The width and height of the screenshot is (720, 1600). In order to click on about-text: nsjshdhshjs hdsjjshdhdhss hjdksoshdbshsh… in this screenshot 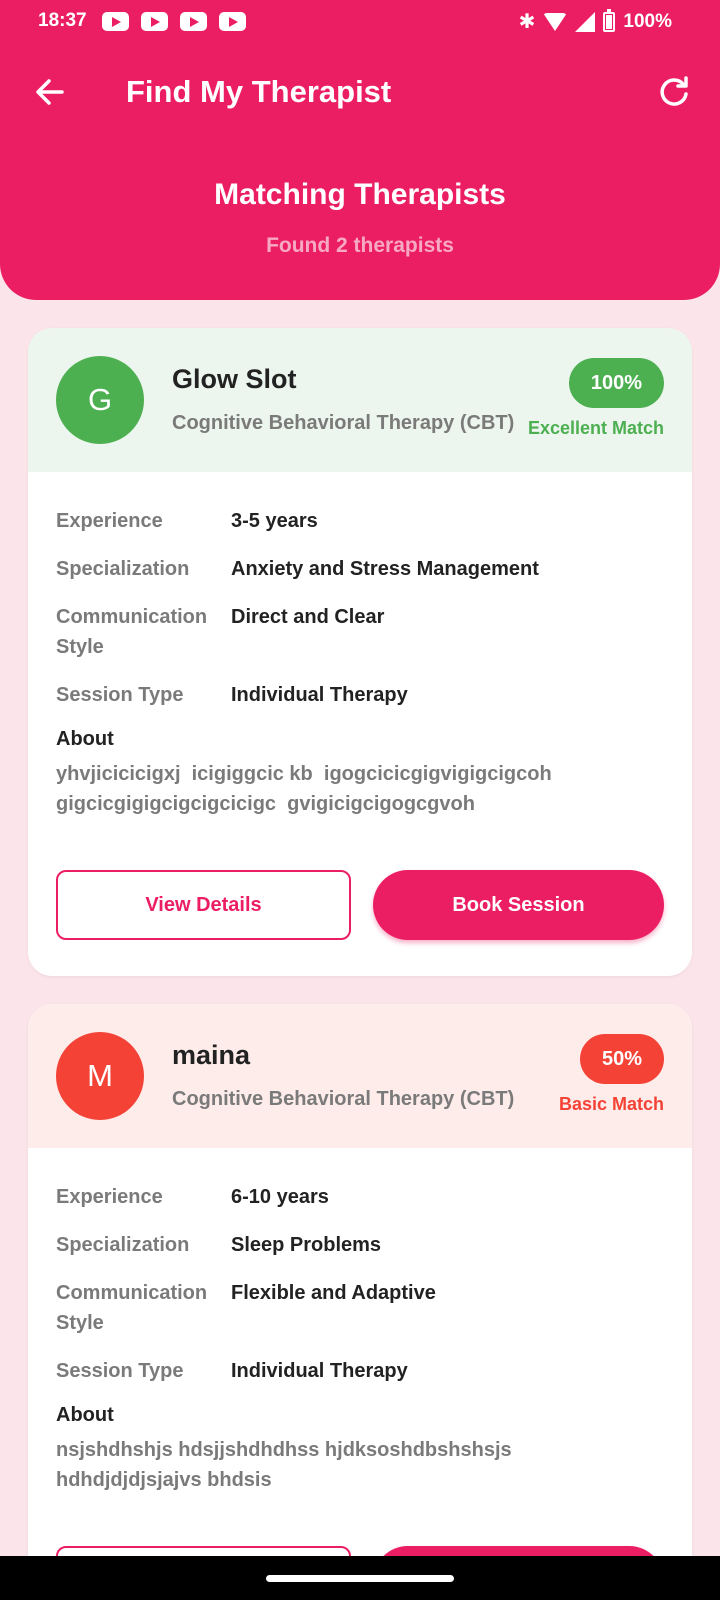, I will do `click(284, 1465)`.